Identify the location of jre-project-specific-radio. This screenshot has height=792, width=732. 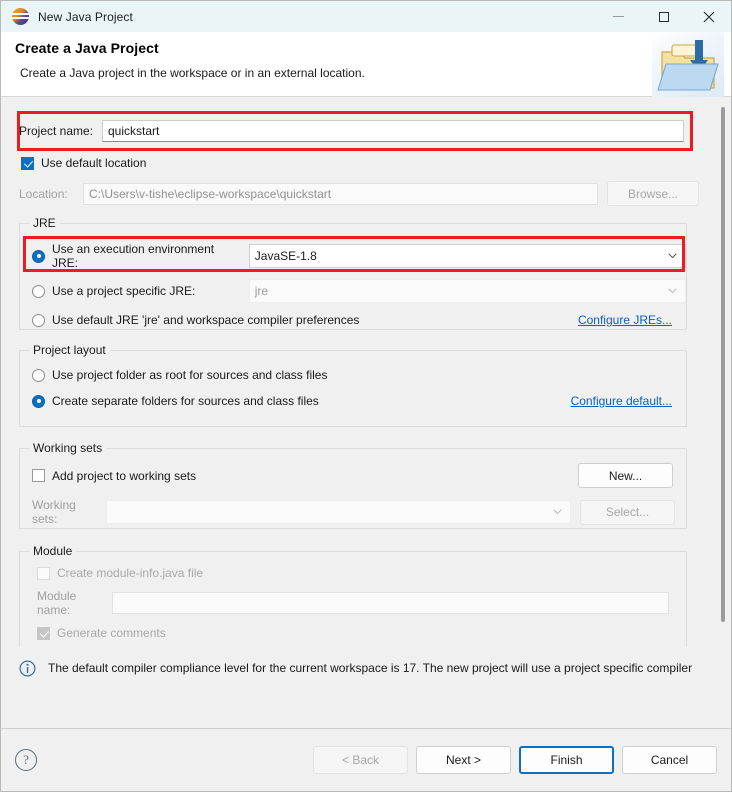
(38, 291).